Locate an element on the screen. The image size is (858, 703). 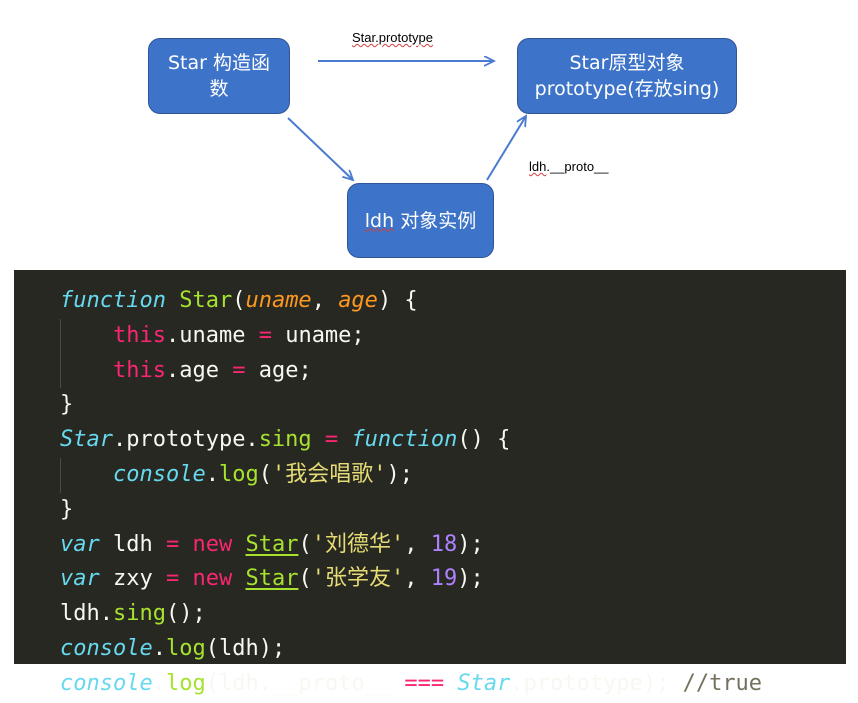
star-constructor-label-line2: 数 is located at coordinates (219, 89).